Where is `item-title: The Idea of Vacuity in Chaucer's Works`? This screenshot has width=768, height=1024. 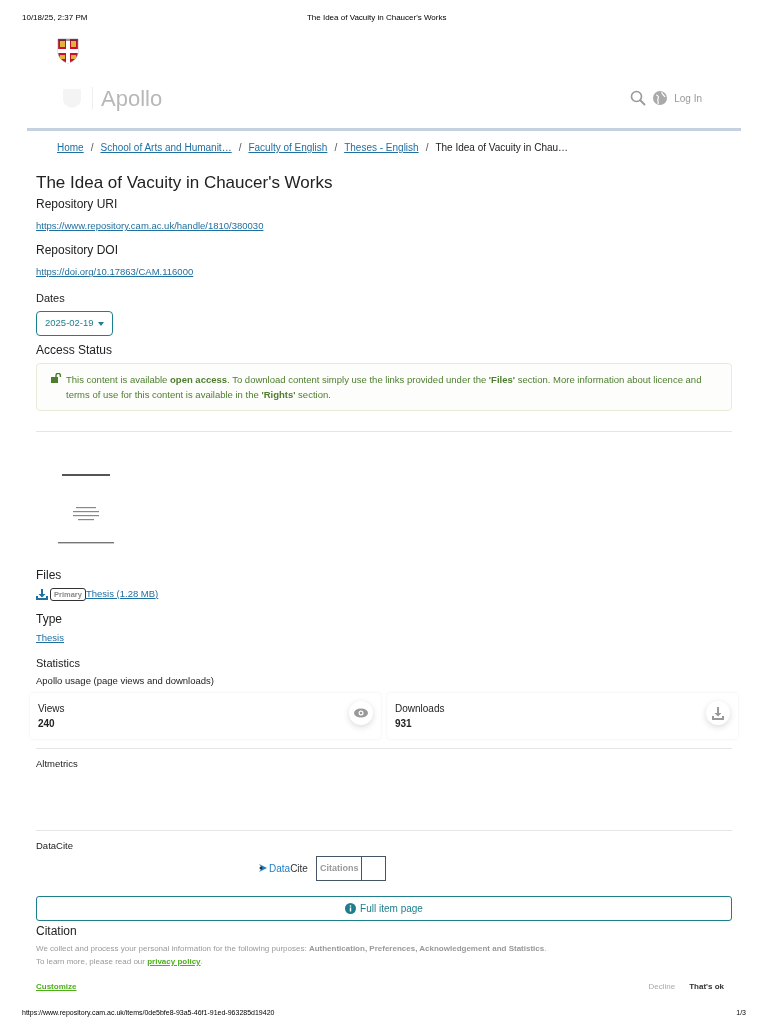
item-title: The Idea of Vacuity in Chaucer's Works is located at coordinates (185, 183).